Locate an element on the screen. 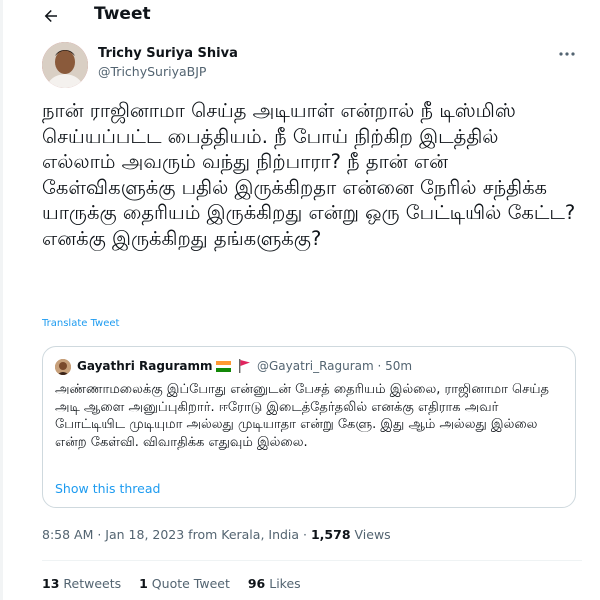 This screenshot has height=600, width=600. views-label: Views is located at coordinates (370, 534).